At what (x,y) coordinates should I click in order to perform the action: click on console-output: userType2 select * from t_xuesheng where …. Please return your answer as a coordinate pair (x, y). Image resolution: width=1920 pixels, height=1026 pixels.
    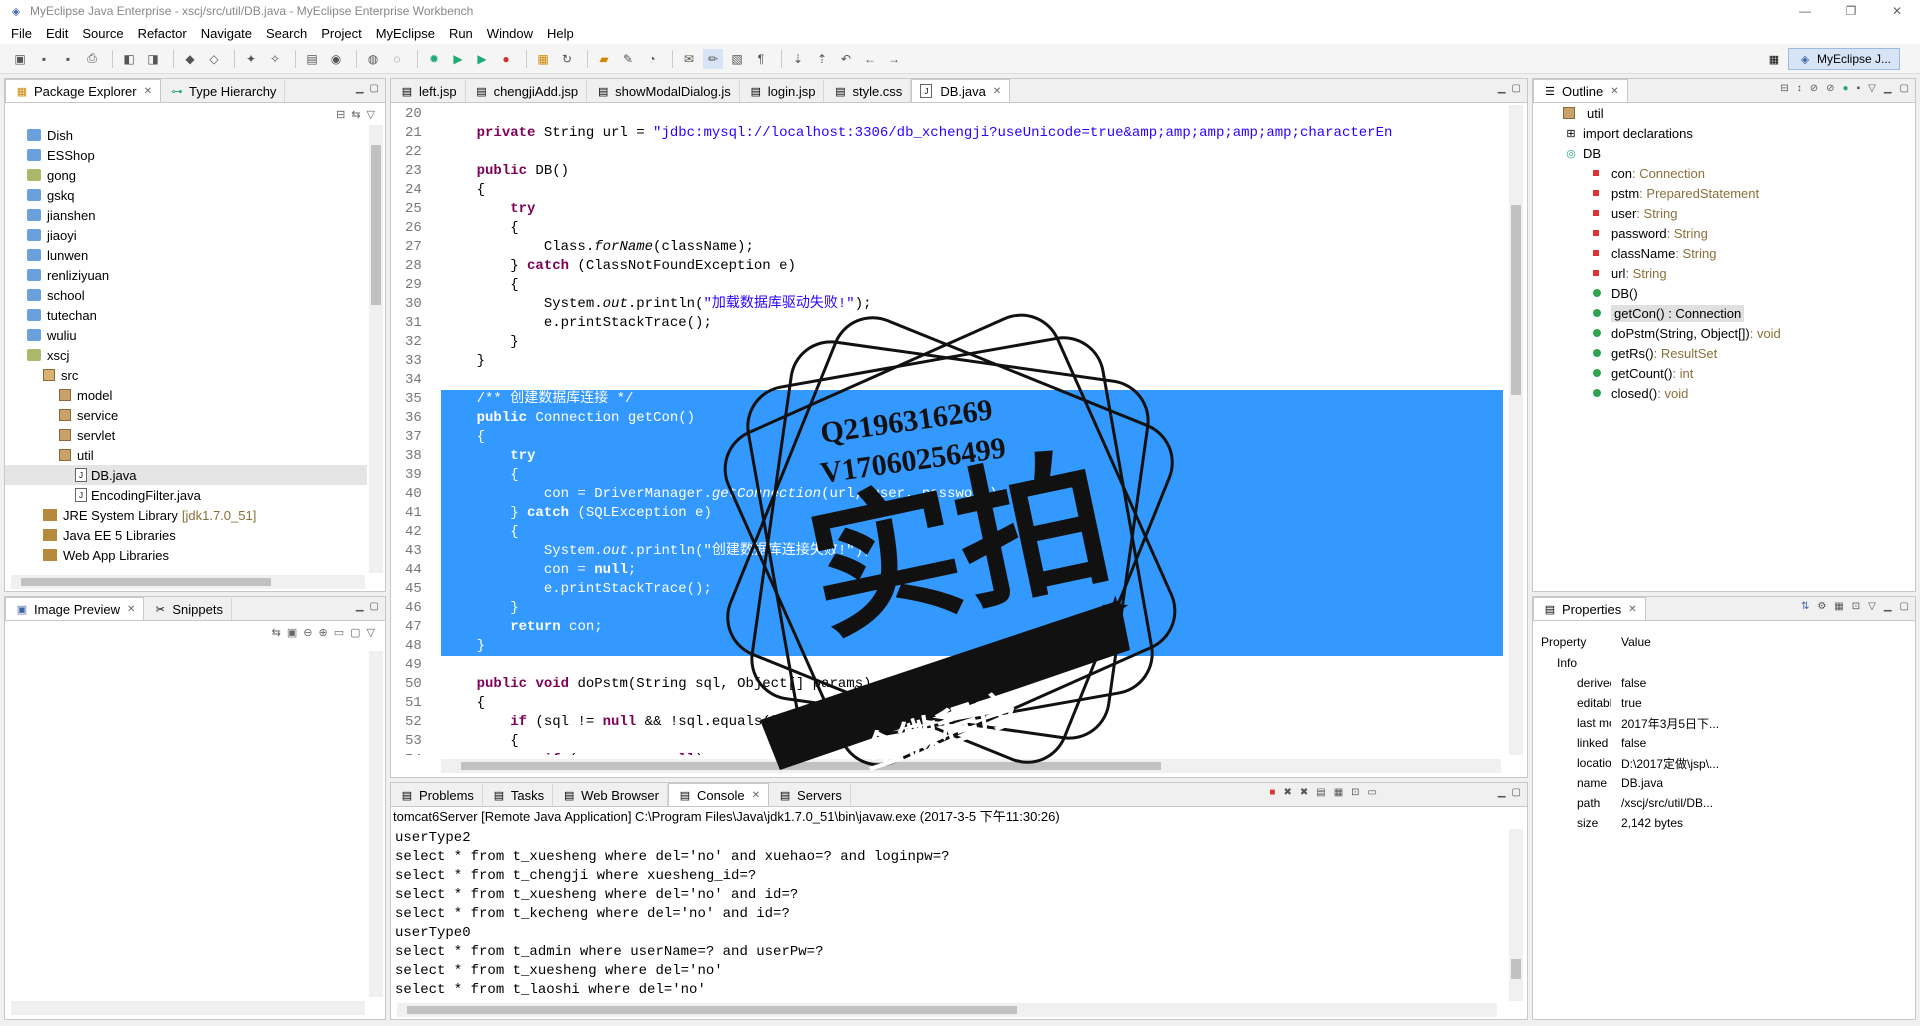
    Looking at the image, I should click on (947, 915).